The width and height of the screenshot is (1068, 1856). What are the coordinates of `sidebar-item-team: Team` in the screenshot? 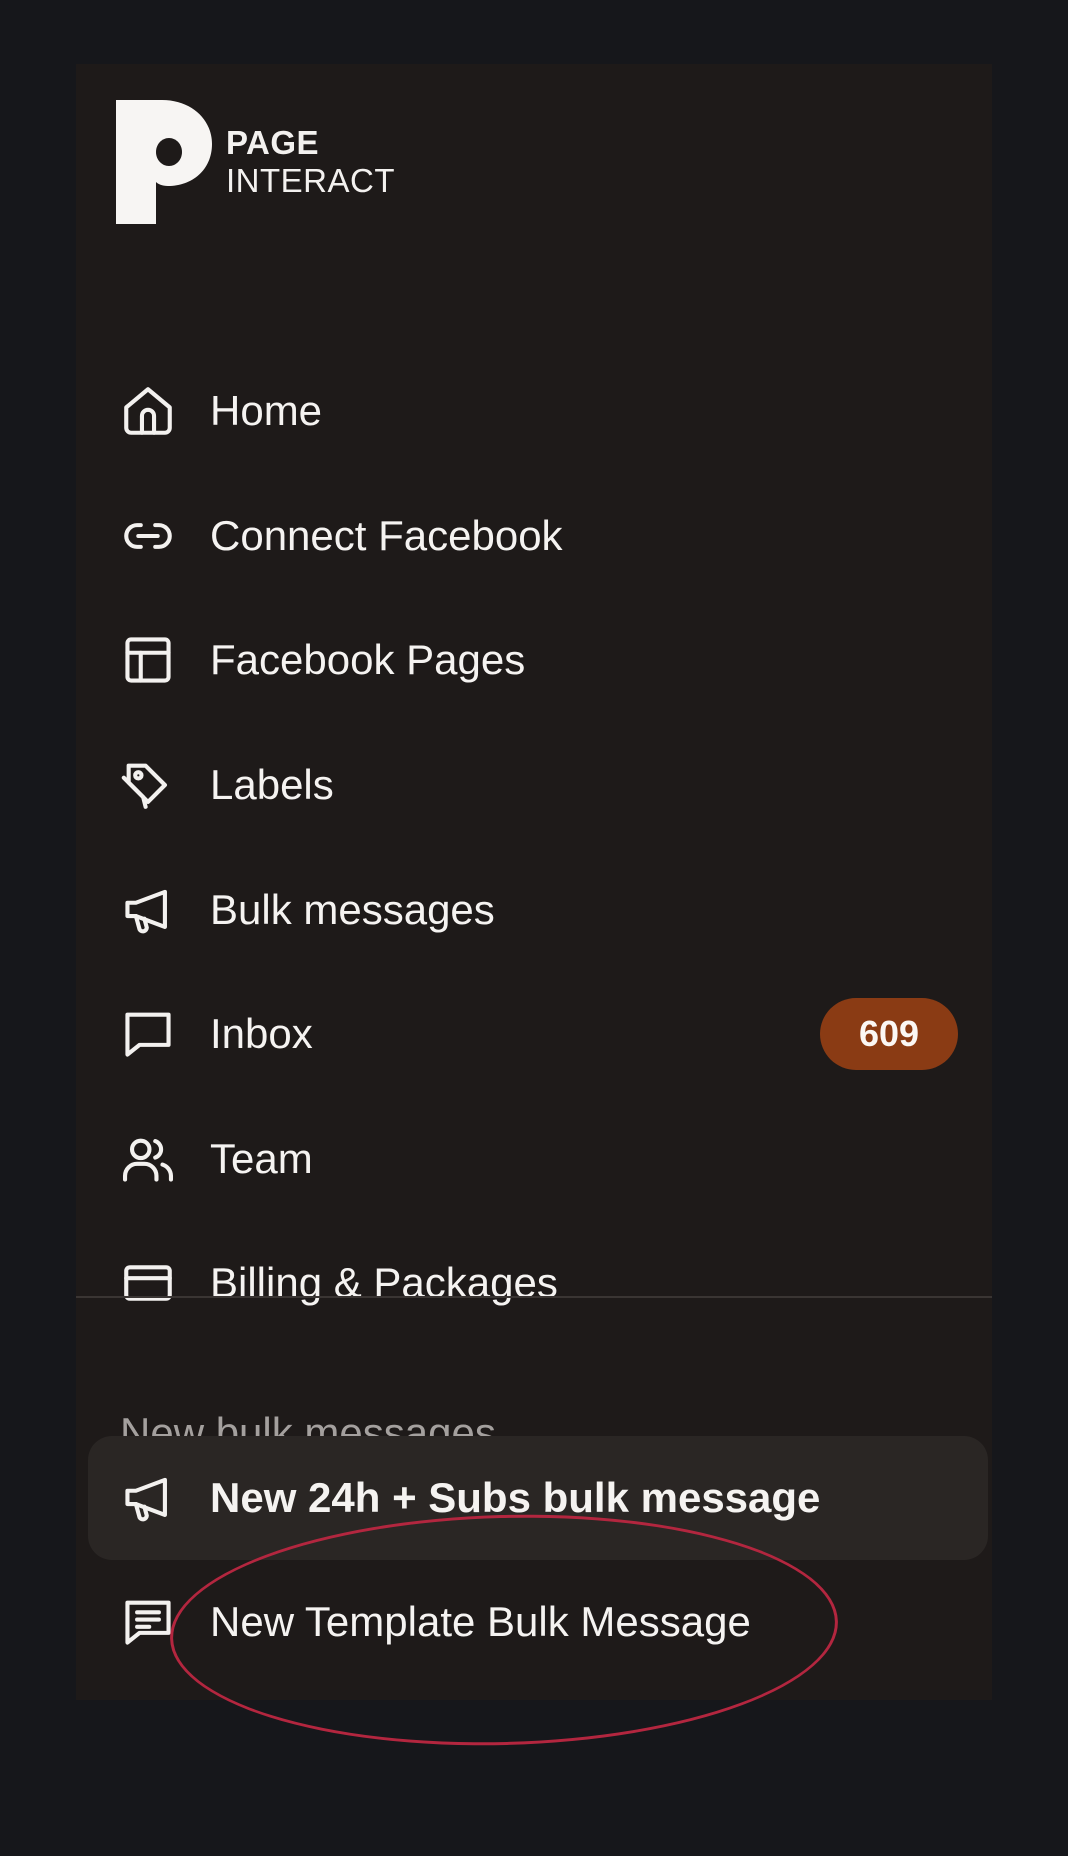 It's located at (534, 1159).